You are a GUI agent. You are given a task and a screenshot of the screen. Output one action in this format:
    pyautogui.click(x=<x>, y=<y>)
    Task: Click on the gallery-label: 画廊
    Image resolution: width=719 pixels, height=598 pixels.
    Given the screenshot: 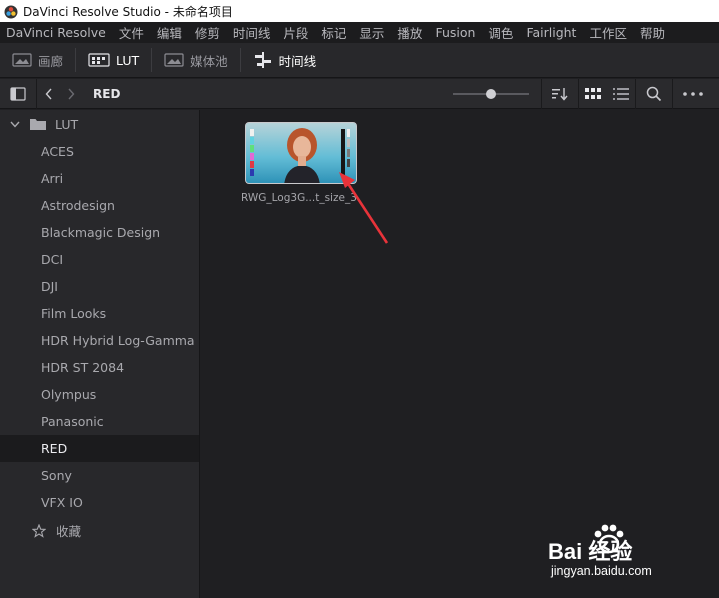 What is the action you would take?
    pyautogui.click(x=51, y=61)
    